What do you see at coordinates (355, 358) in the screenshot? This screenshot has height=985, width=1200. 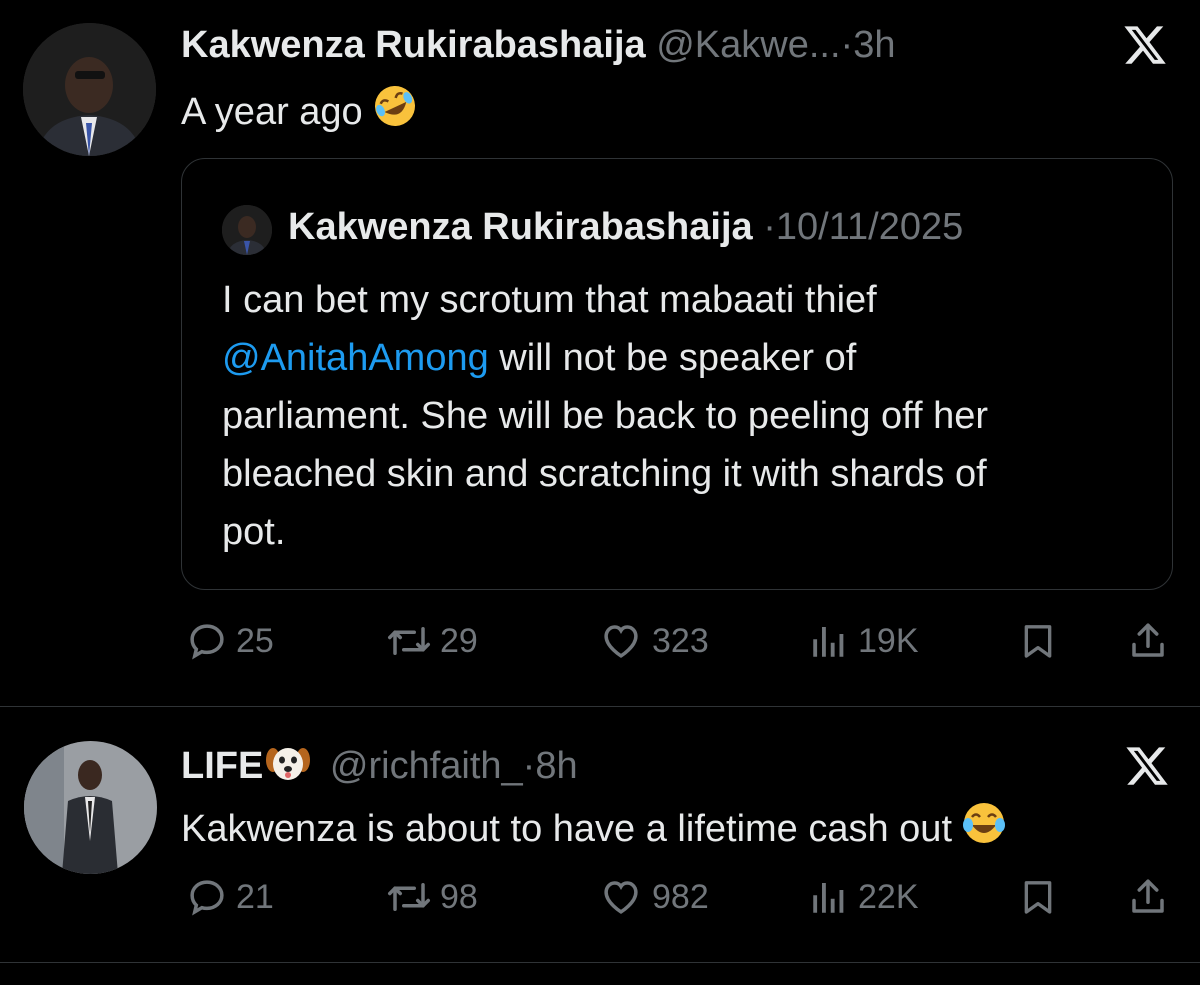 I see `mention-link: @AnitahAmong` at bounding box center [355, 358].